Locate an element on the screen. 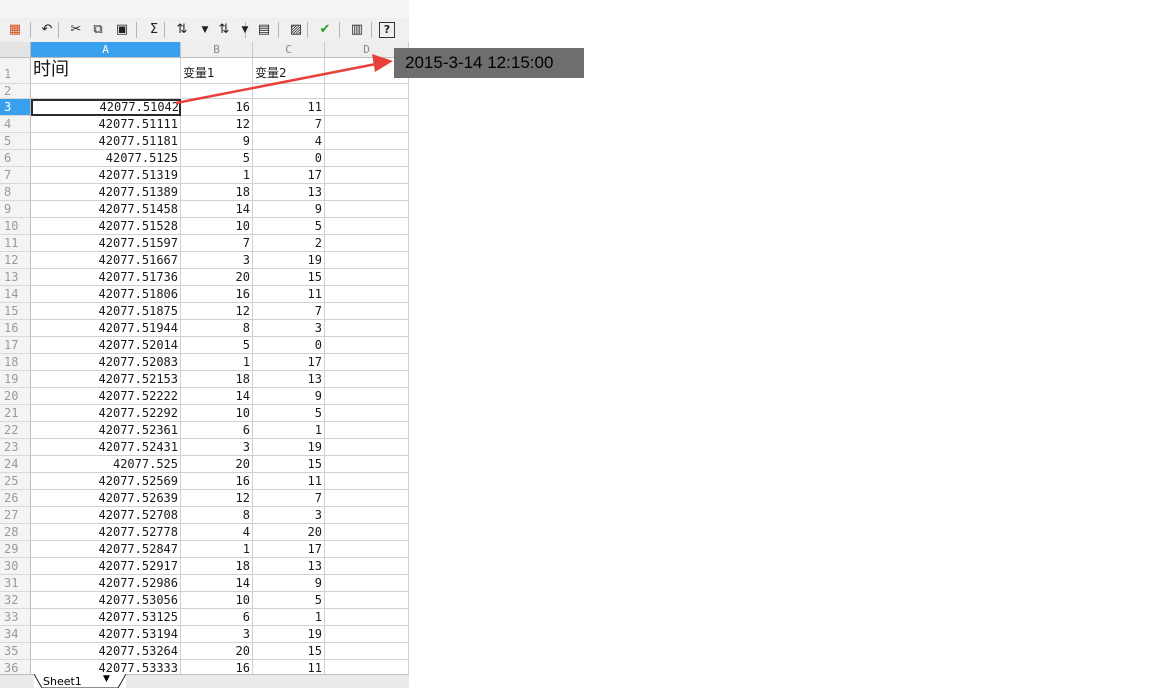 This screenshot has width=1152, height=697. row-header: 4 is located at coordinates (15, 124).